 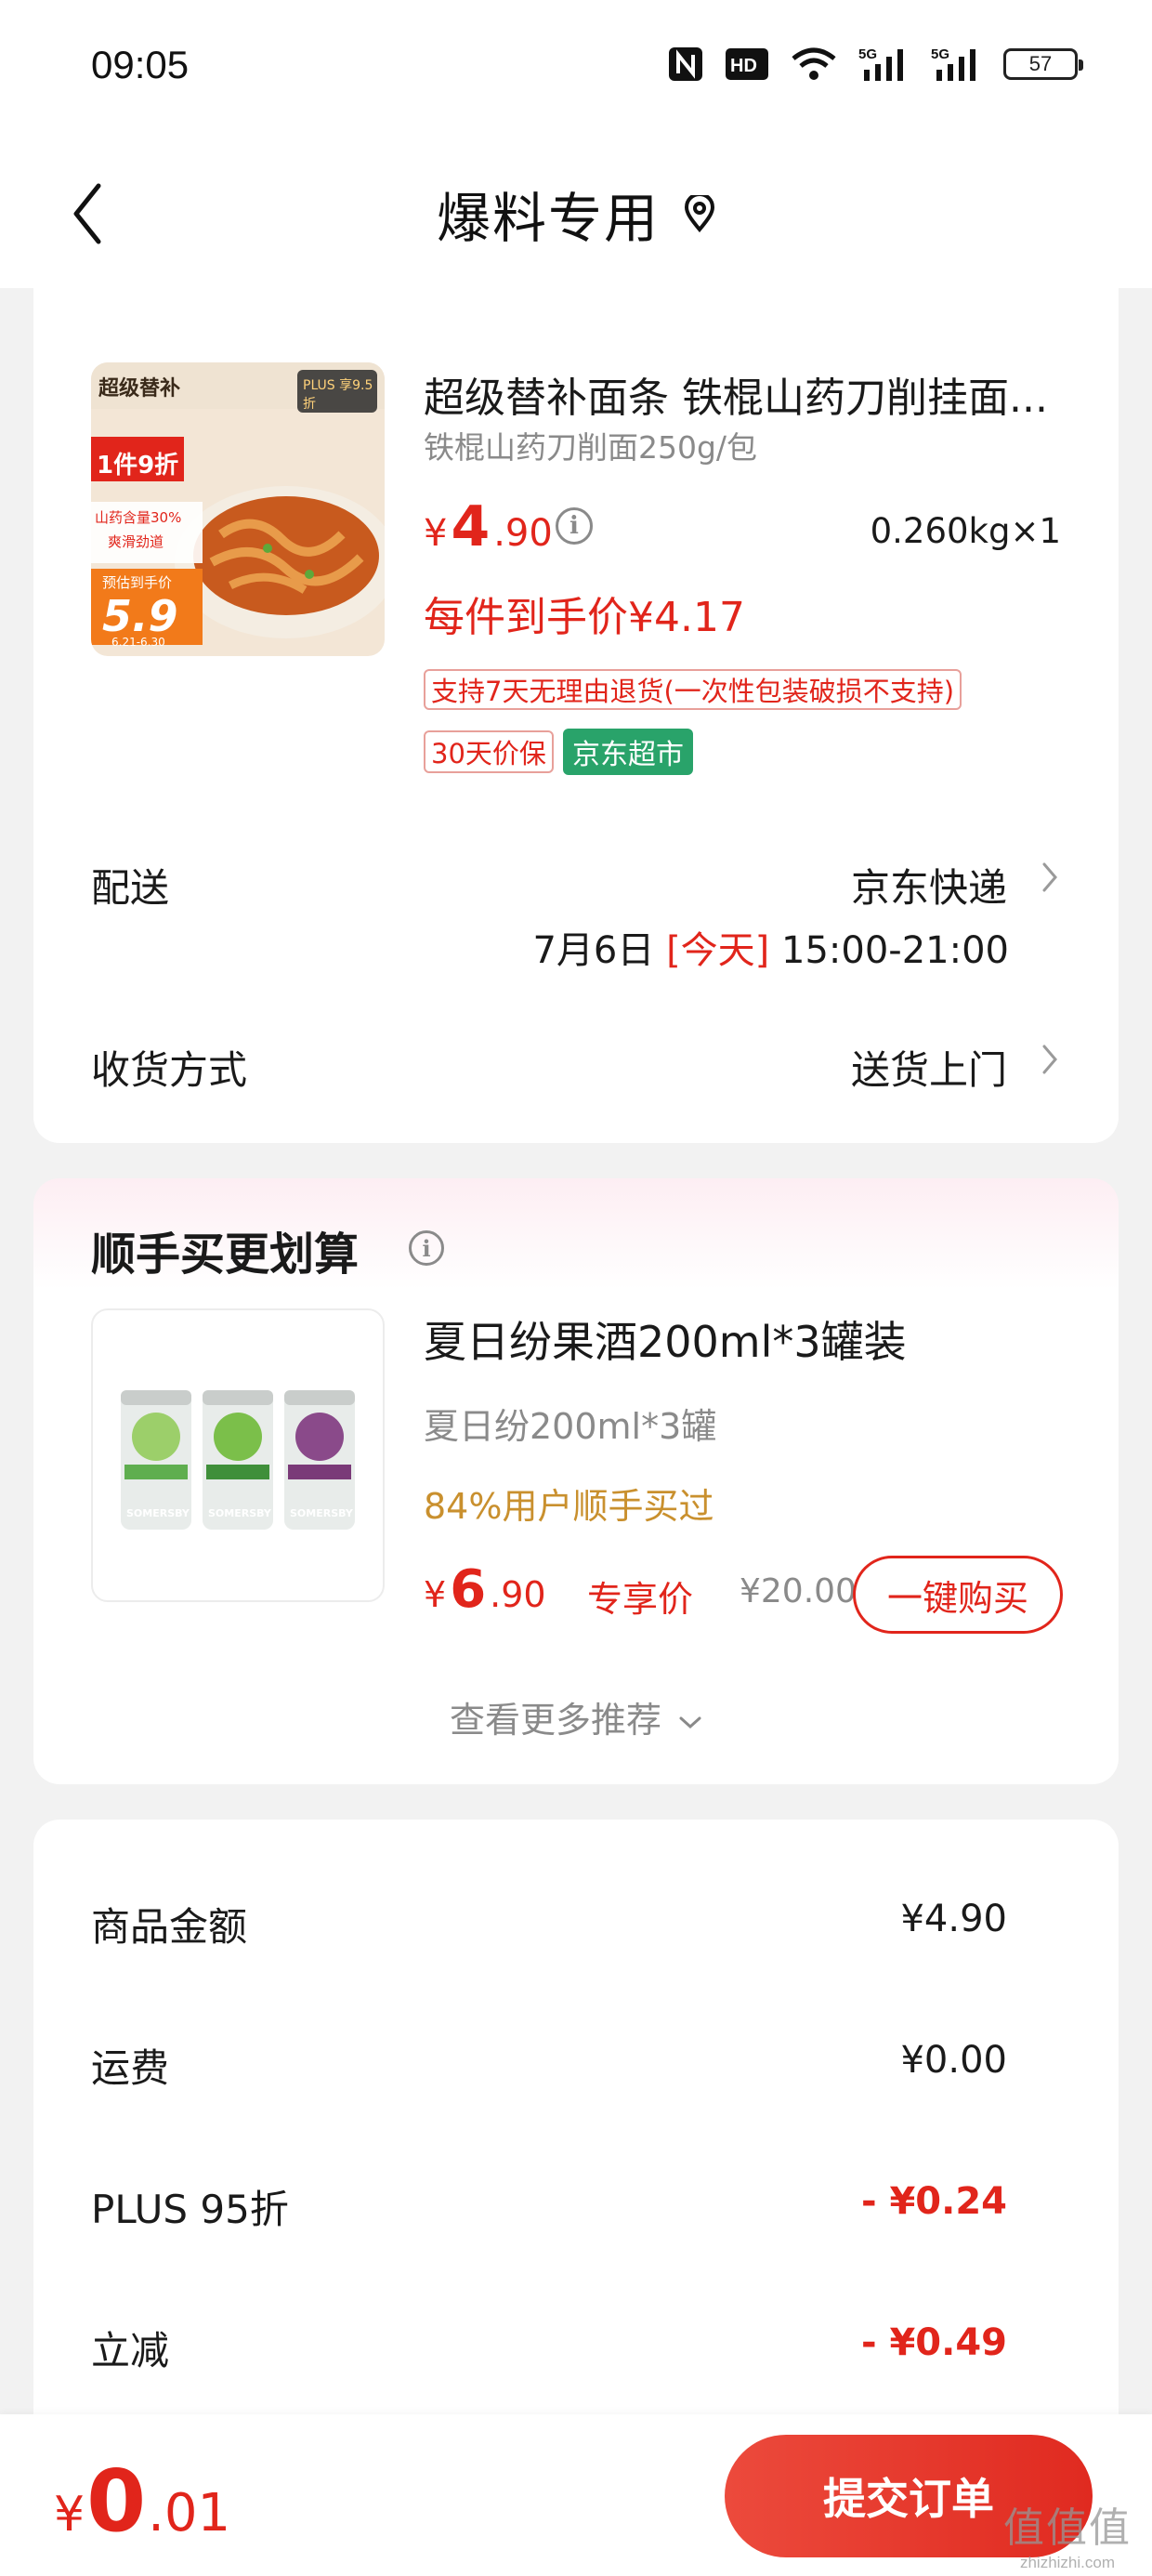 I want to click on watermark-sub: zhizhizhi.com, so click(x=1067, y=2562).